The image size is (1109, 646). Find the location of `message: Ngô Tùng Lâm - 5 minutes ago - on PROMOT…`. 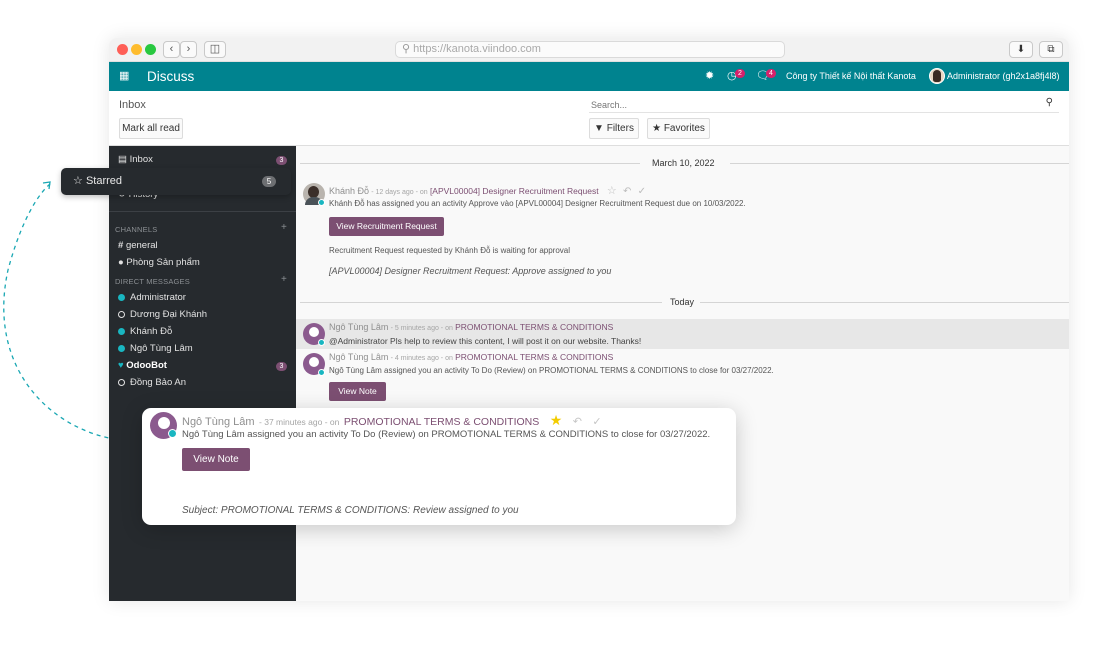

message: Ngô Tùng Lâm - 5 minutes ago - on PROMOT… is located at coordinates (682, 334).